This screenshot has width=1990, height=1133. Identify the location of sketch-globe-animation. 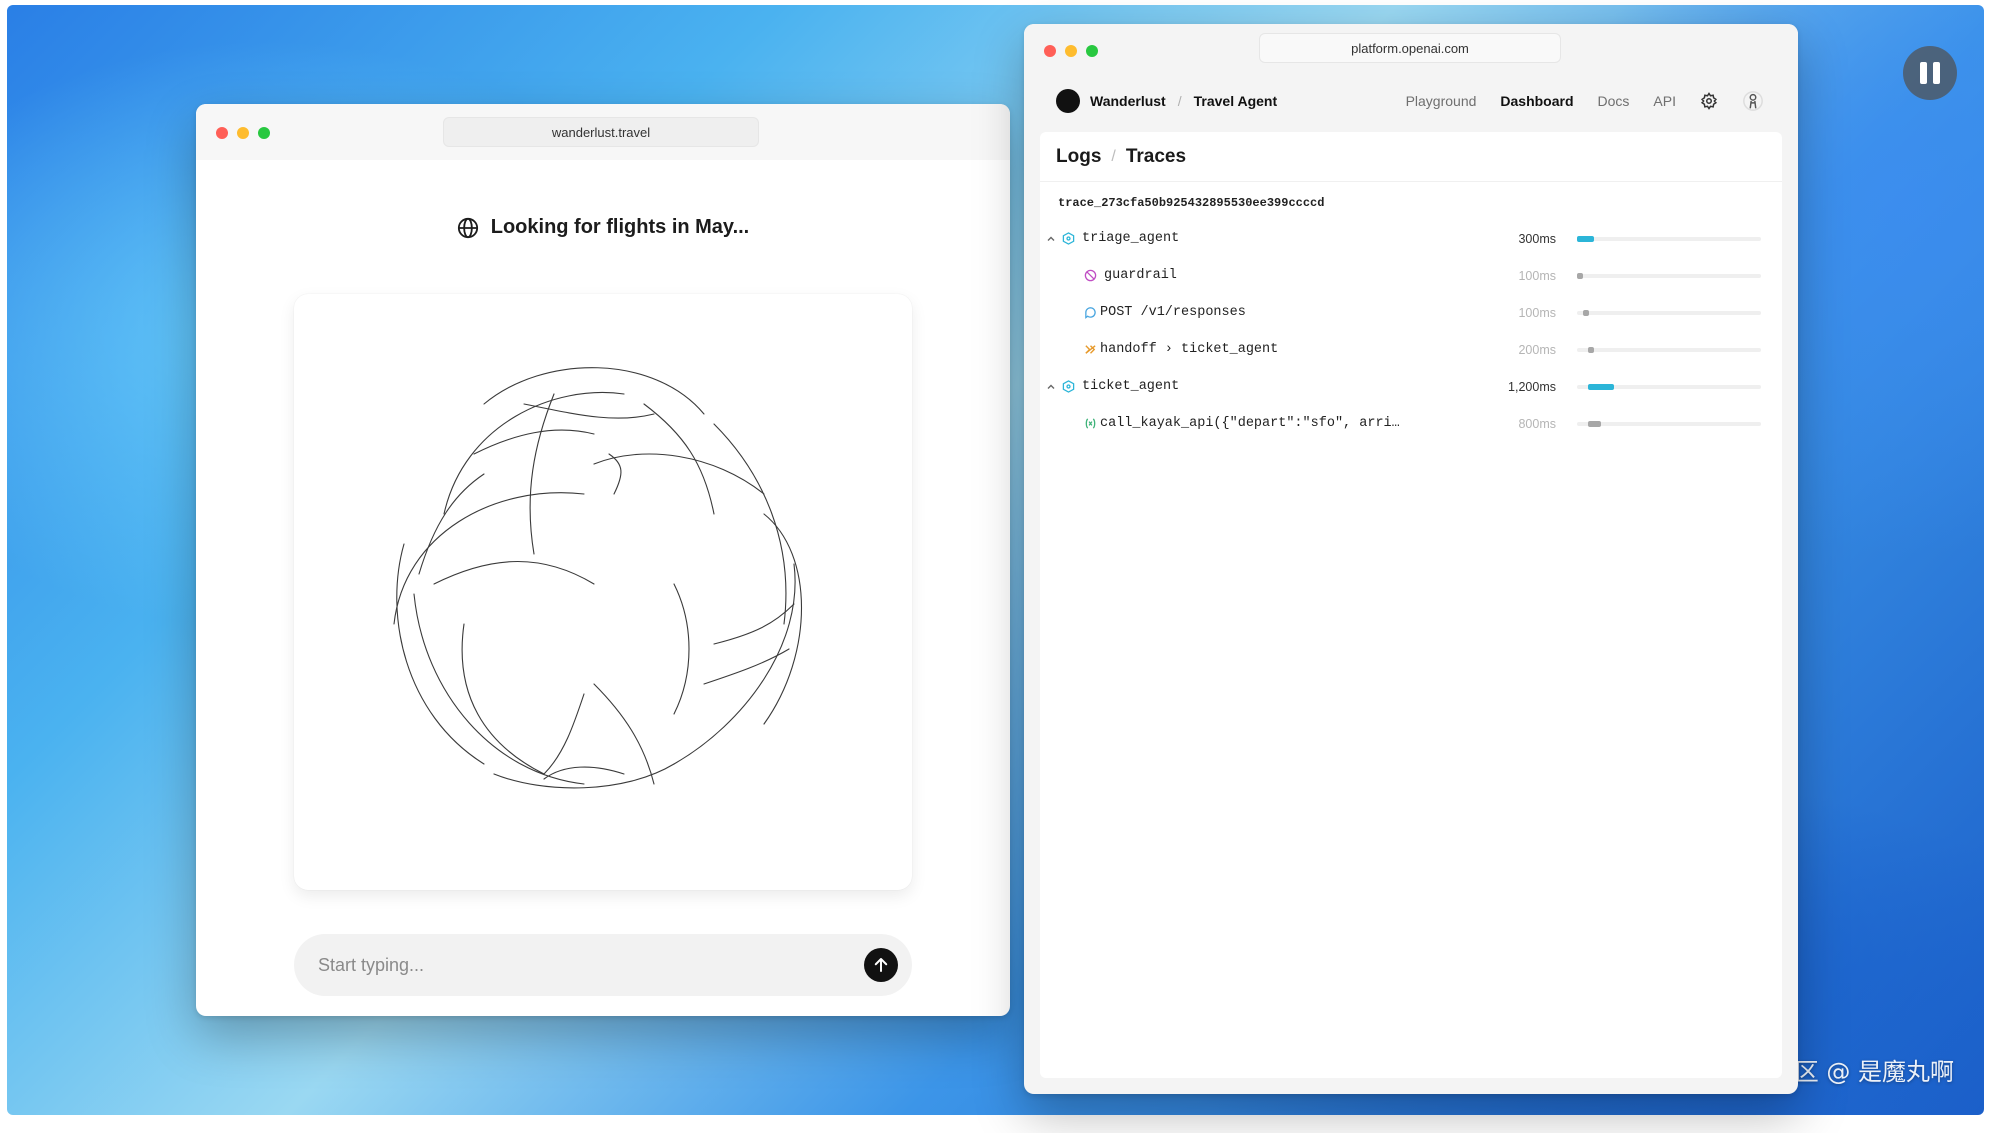
(598, 578).